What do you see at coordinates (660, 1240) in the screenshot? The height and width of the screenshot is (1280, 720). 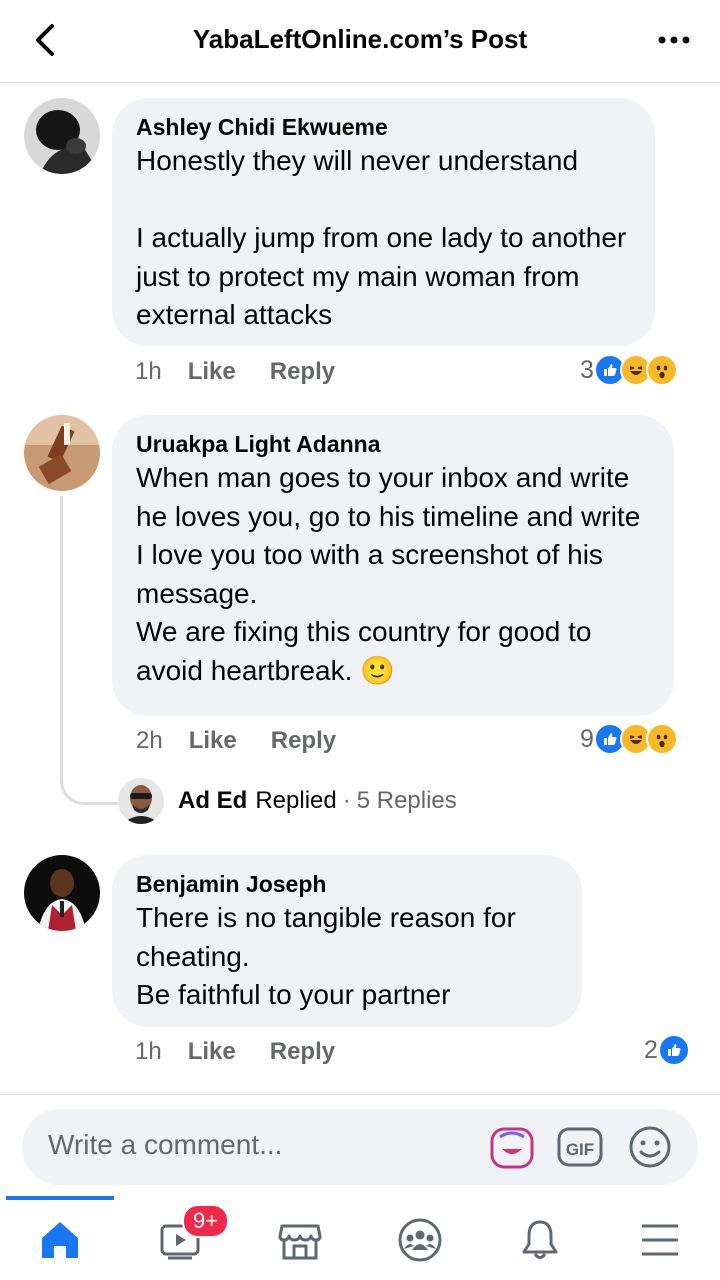 I see `menu-icon` at bounding box center [660, 1240].